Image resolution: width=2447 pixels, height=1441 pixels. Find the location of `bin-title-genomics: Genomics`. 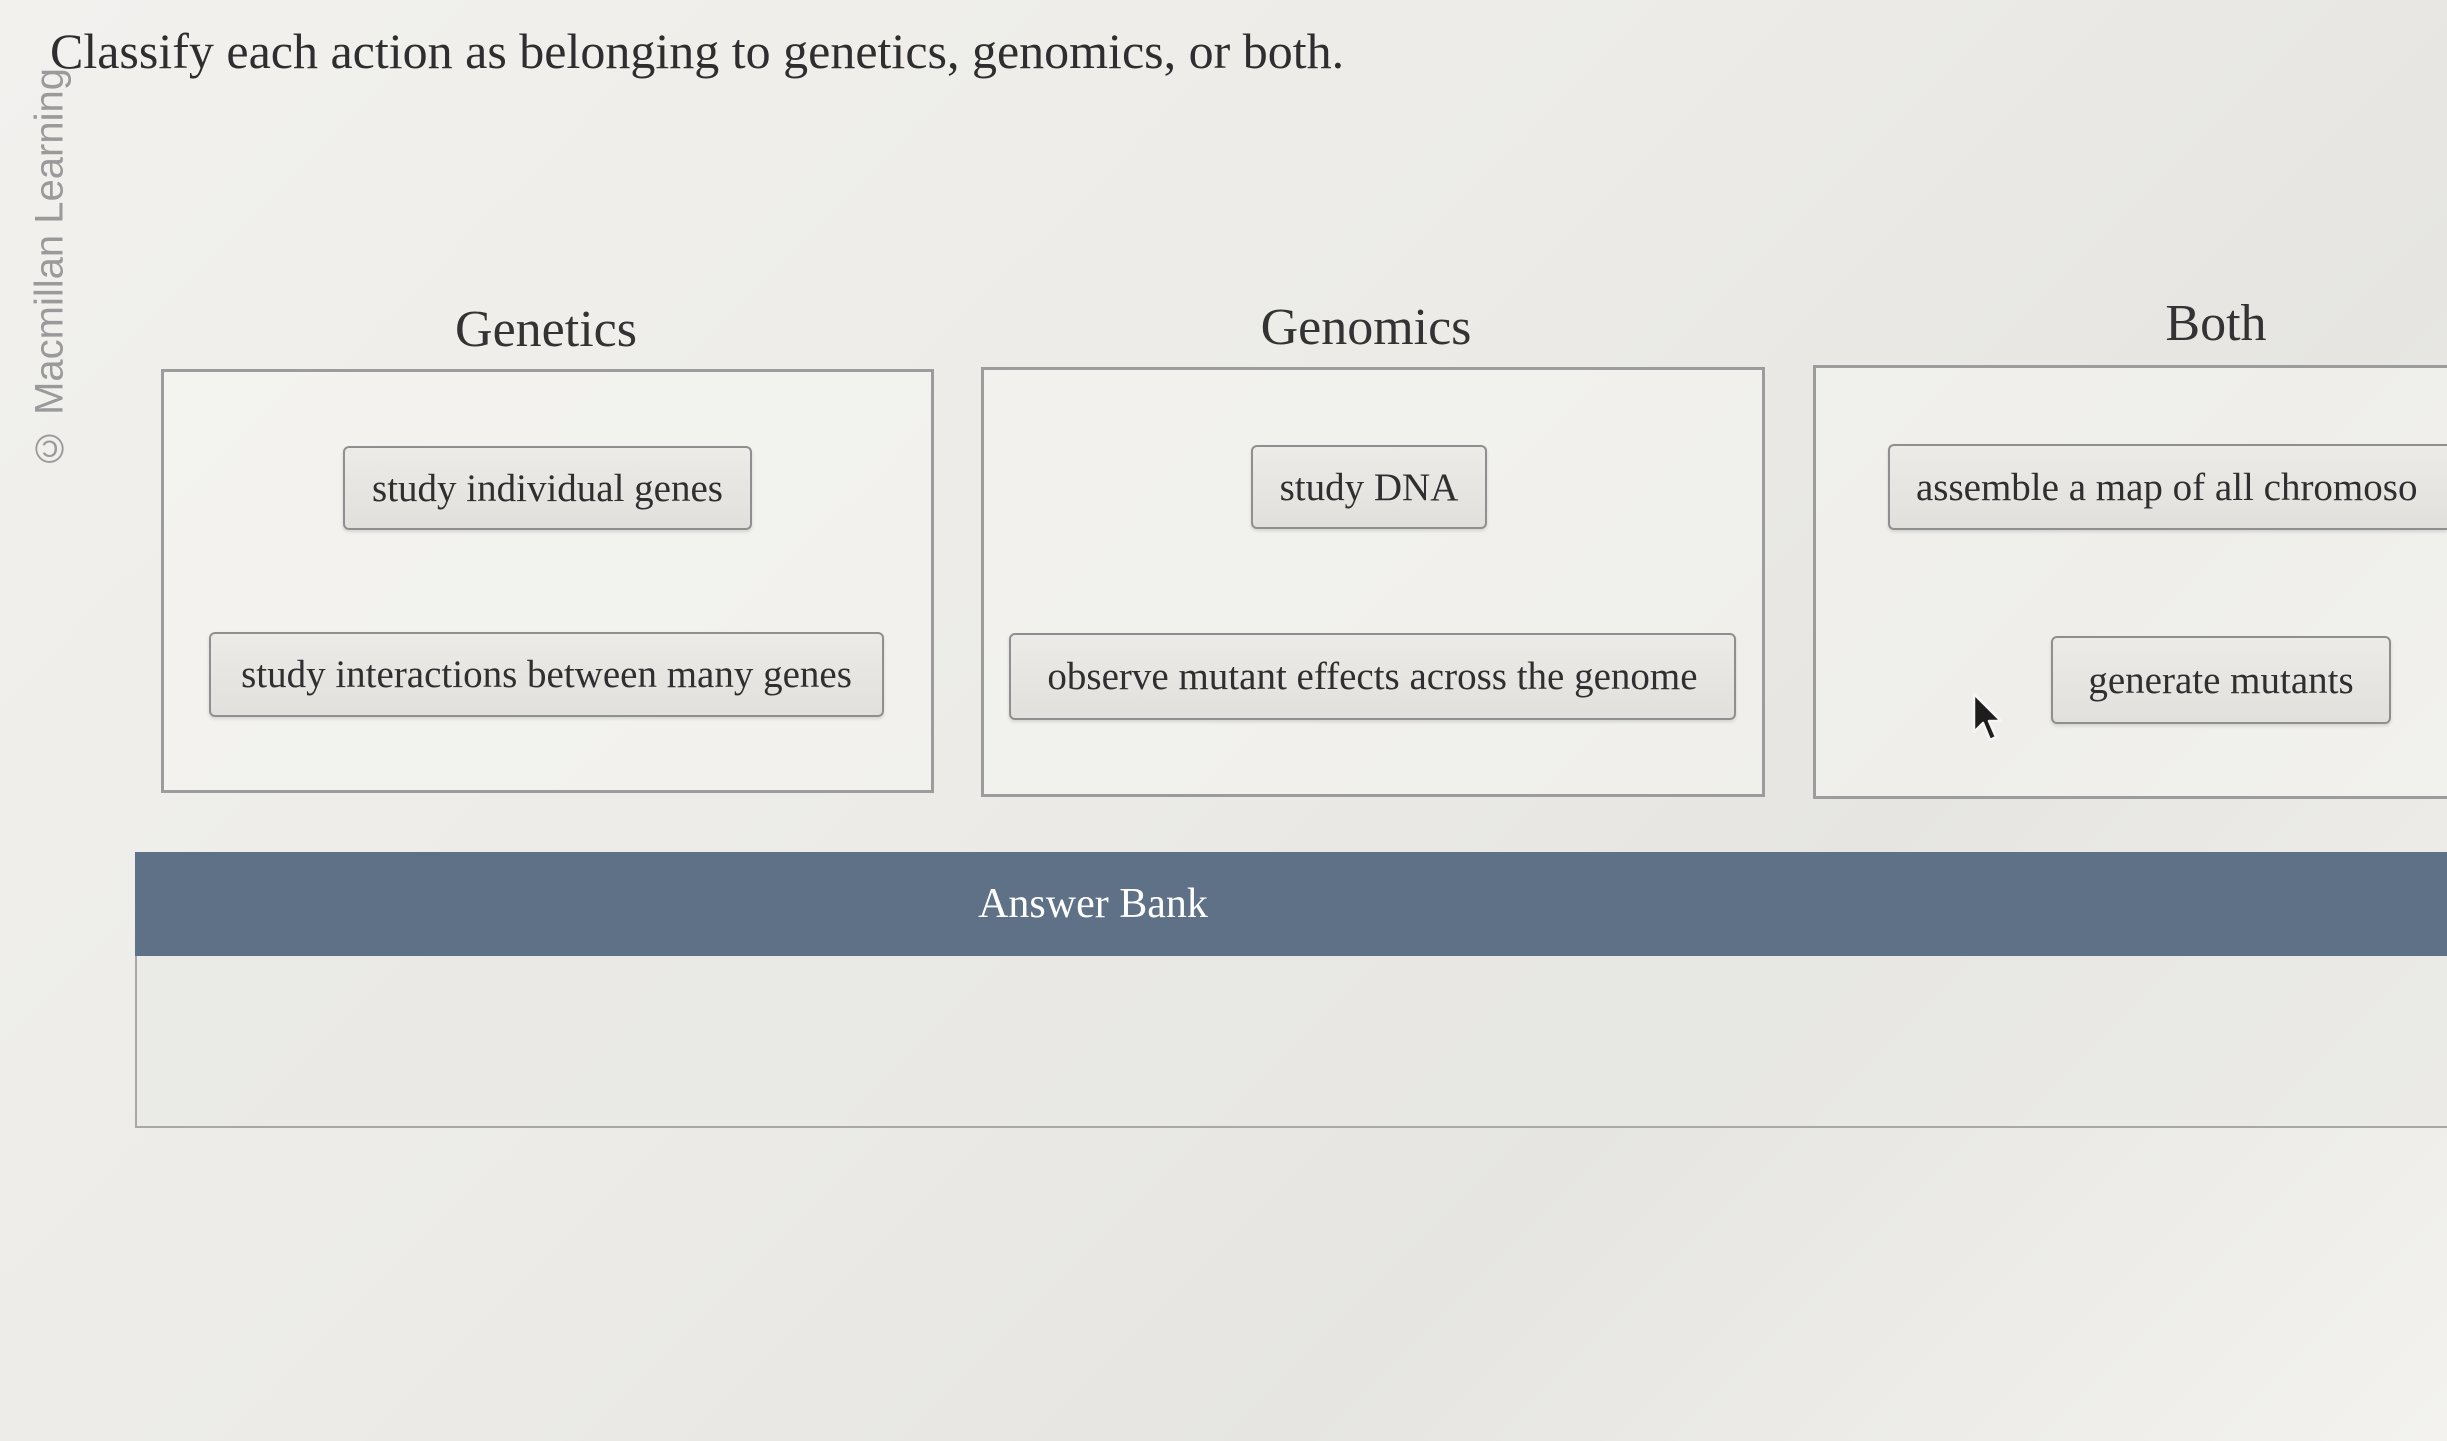

bin-title-genomics: Genomics is located at coordinates (1366, 327).